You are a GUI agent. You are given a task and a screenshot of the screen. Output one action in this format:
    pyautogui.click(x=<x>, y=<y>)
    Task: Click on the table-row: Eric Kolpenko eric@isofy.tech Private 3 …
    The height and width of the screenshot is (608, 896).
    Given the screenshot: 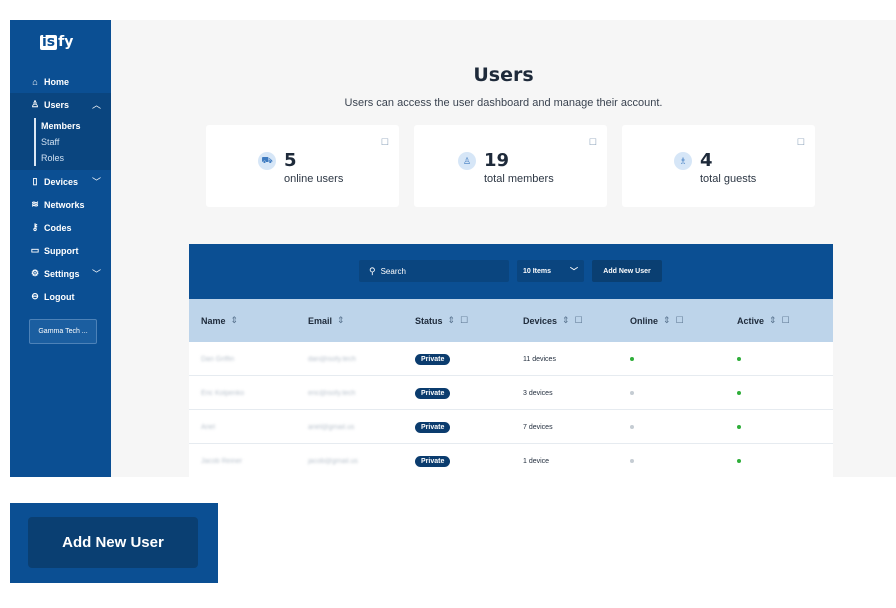 What is the action you would take?
    pyautogui.click(x=511, y=393)
    